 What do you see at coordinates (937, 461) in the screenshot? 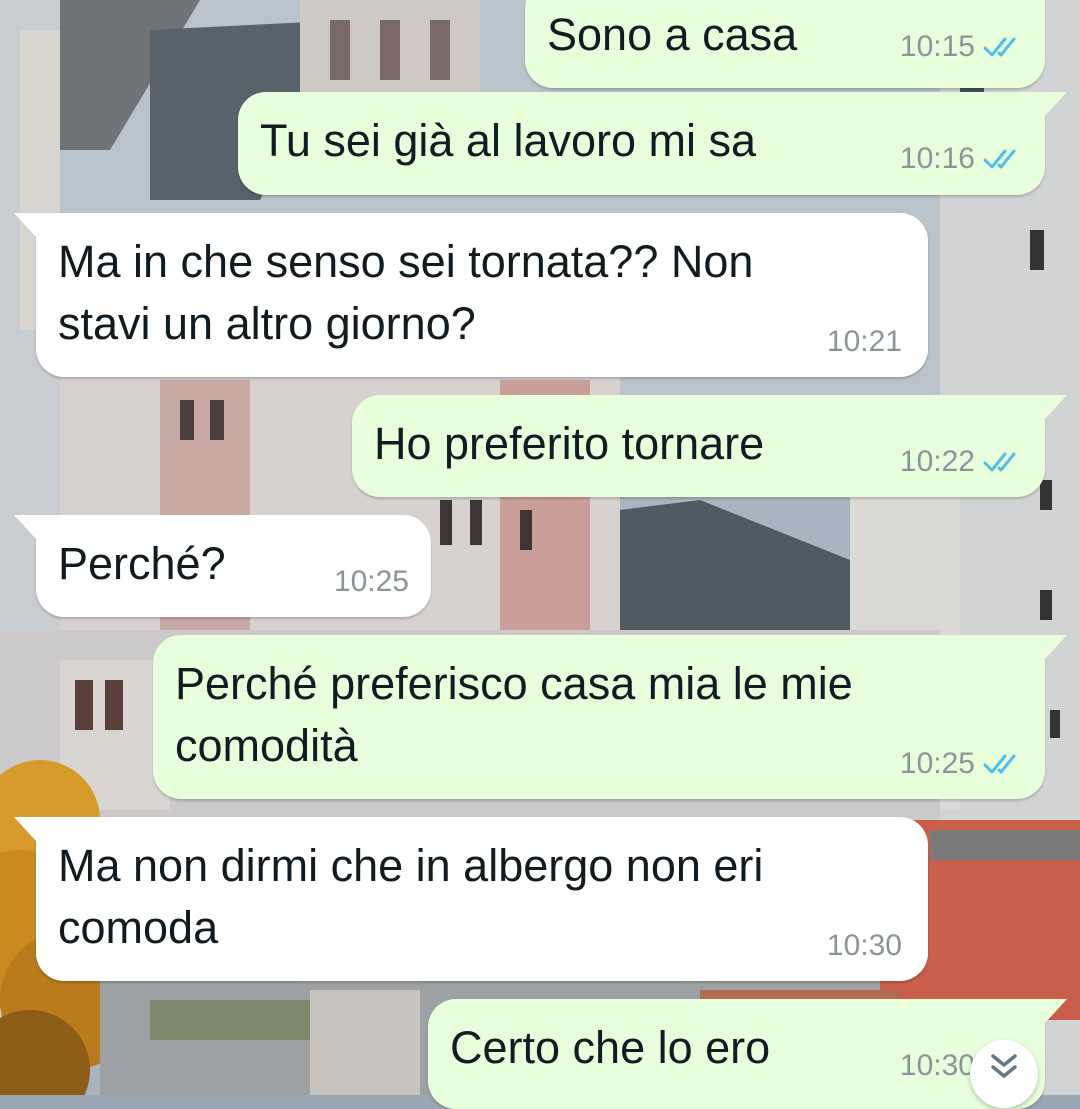
I see `message-time: 10:22` at bounding box center [937, 461].